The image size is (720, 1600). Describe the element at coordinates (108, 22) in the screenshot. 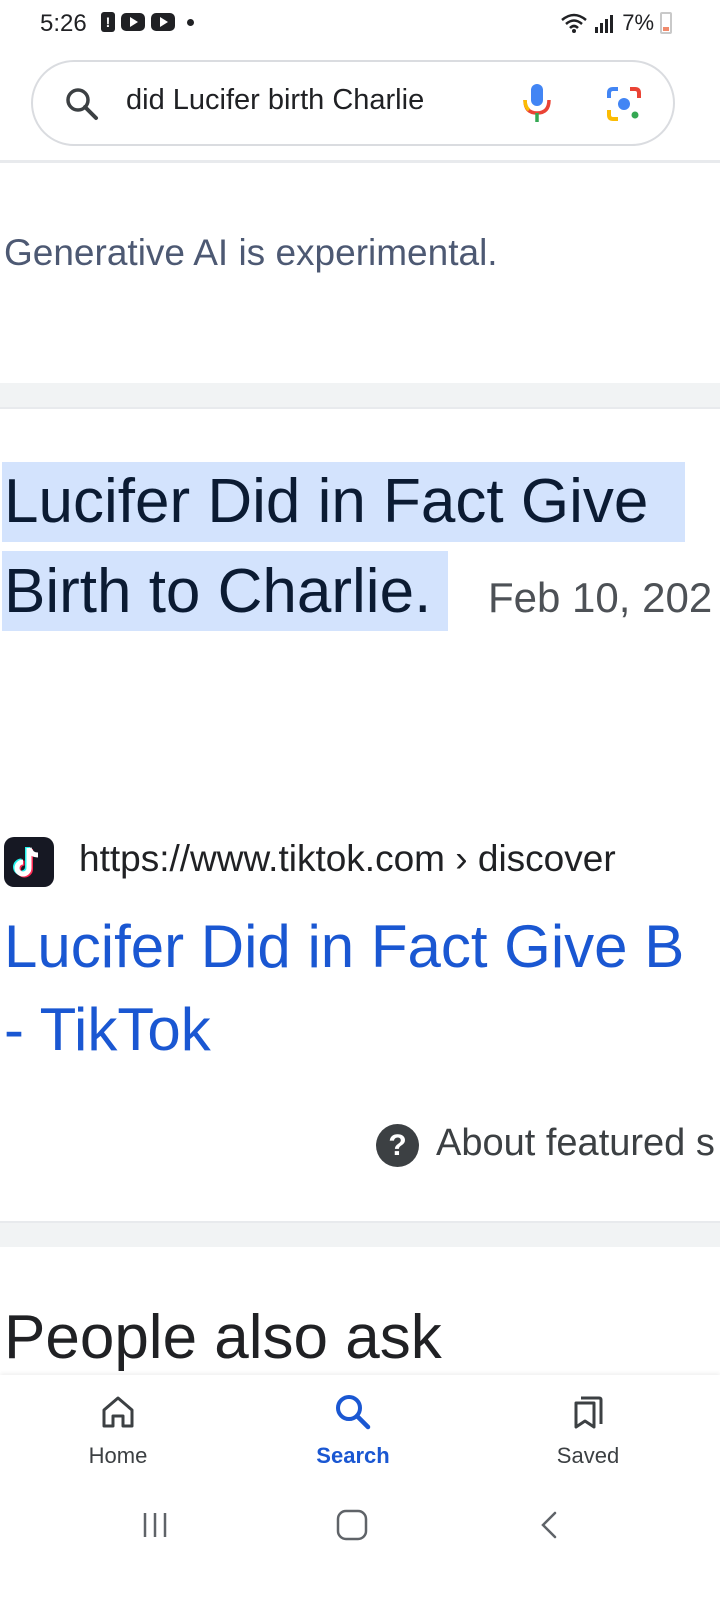

I see `alert-icon: !` at that location.